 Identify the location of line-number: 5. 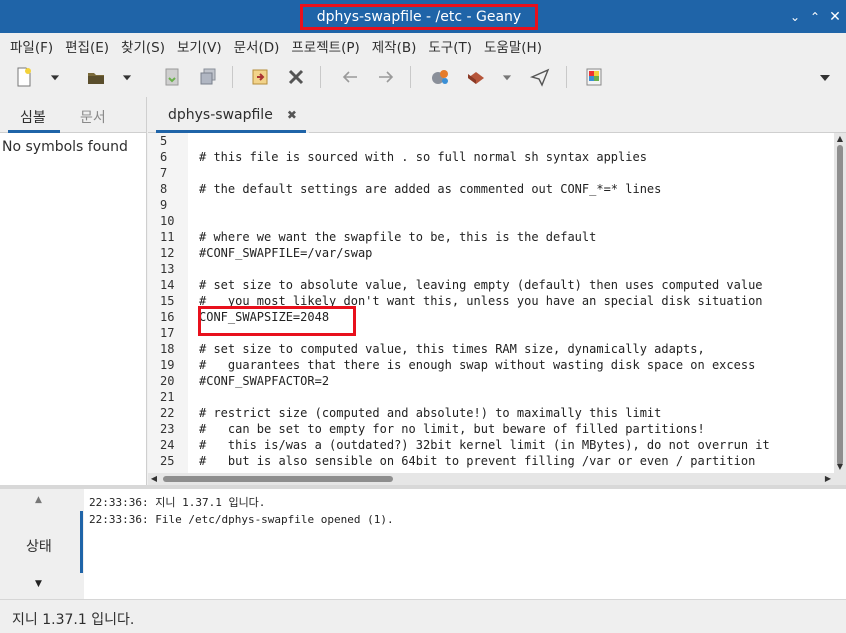
(164, 141).